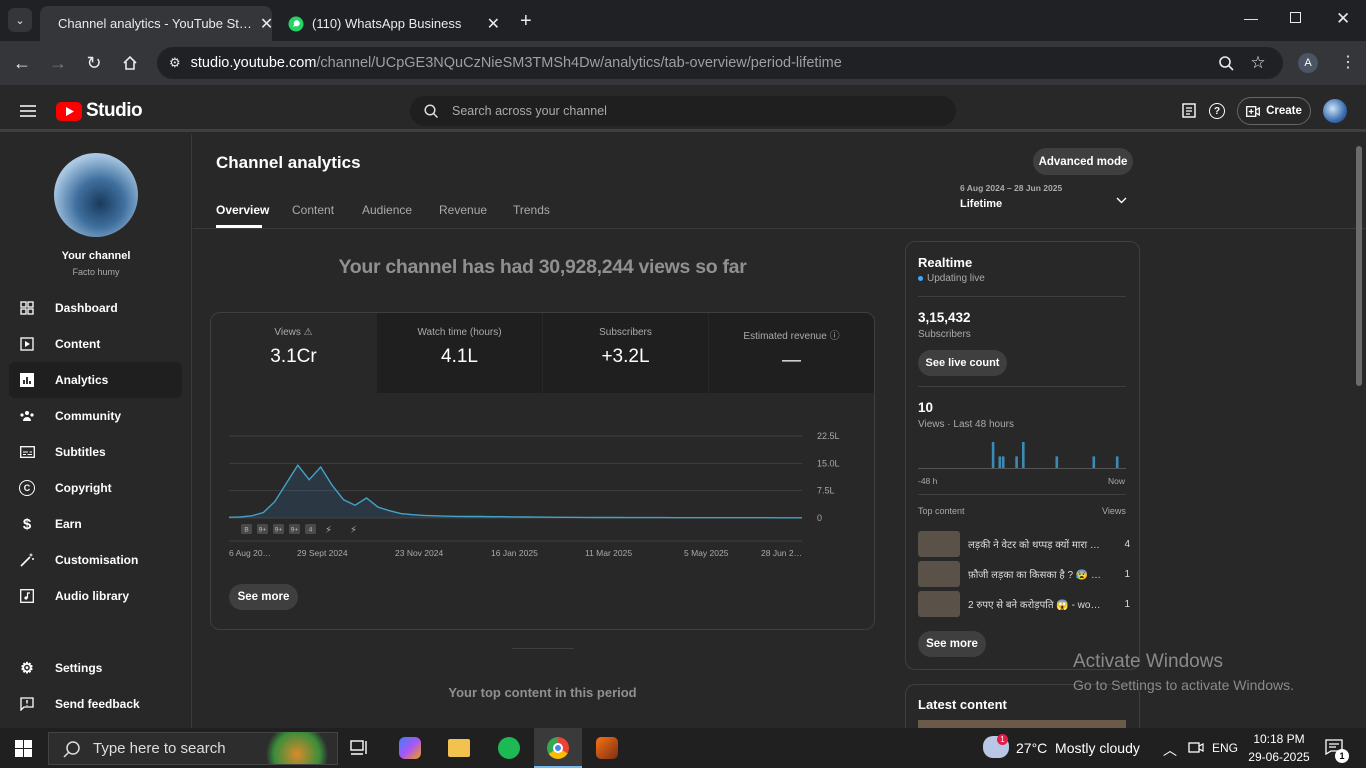  What do you see at coordinates (625, 353) in the screenshot?
I see `metric-subscribers: Subscribers +3.2L` at bounding box center [625, 353].